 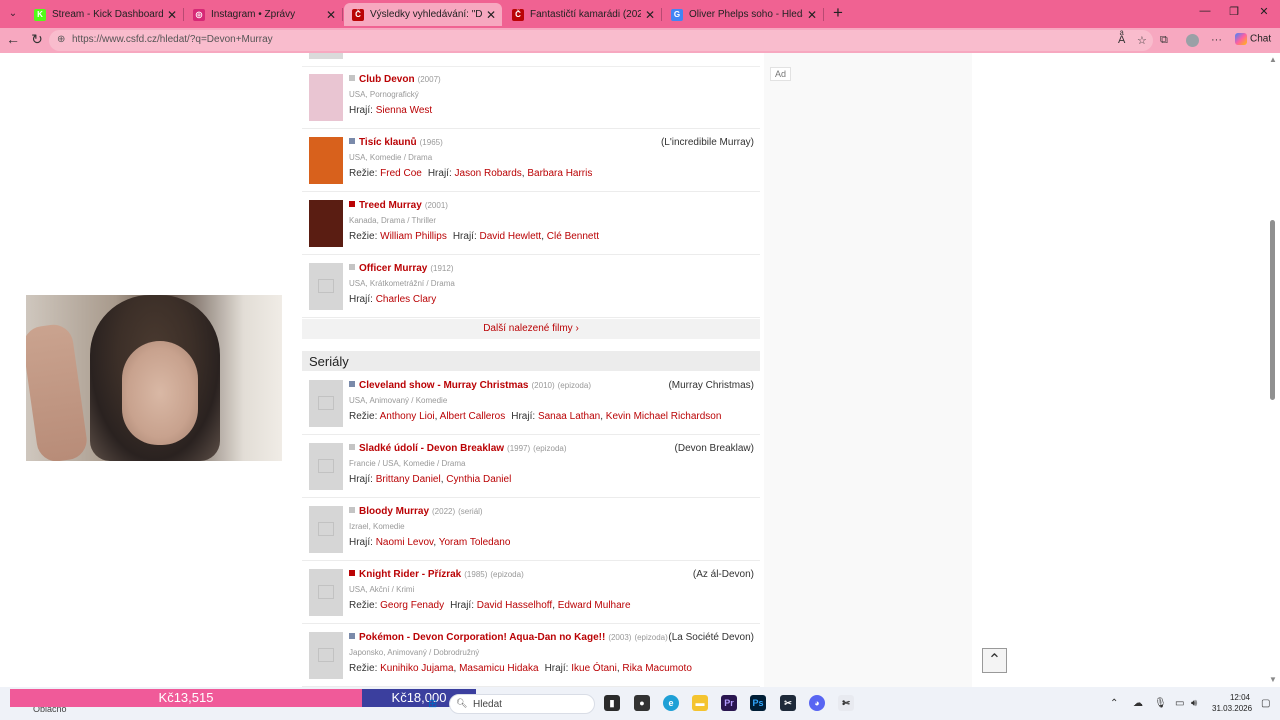 What do you see at coordinates (264, 14) in the screenshot?
I see `browser-tab: ◎ Instagram • Zprávy ✕` at bounding box center [264, 14].